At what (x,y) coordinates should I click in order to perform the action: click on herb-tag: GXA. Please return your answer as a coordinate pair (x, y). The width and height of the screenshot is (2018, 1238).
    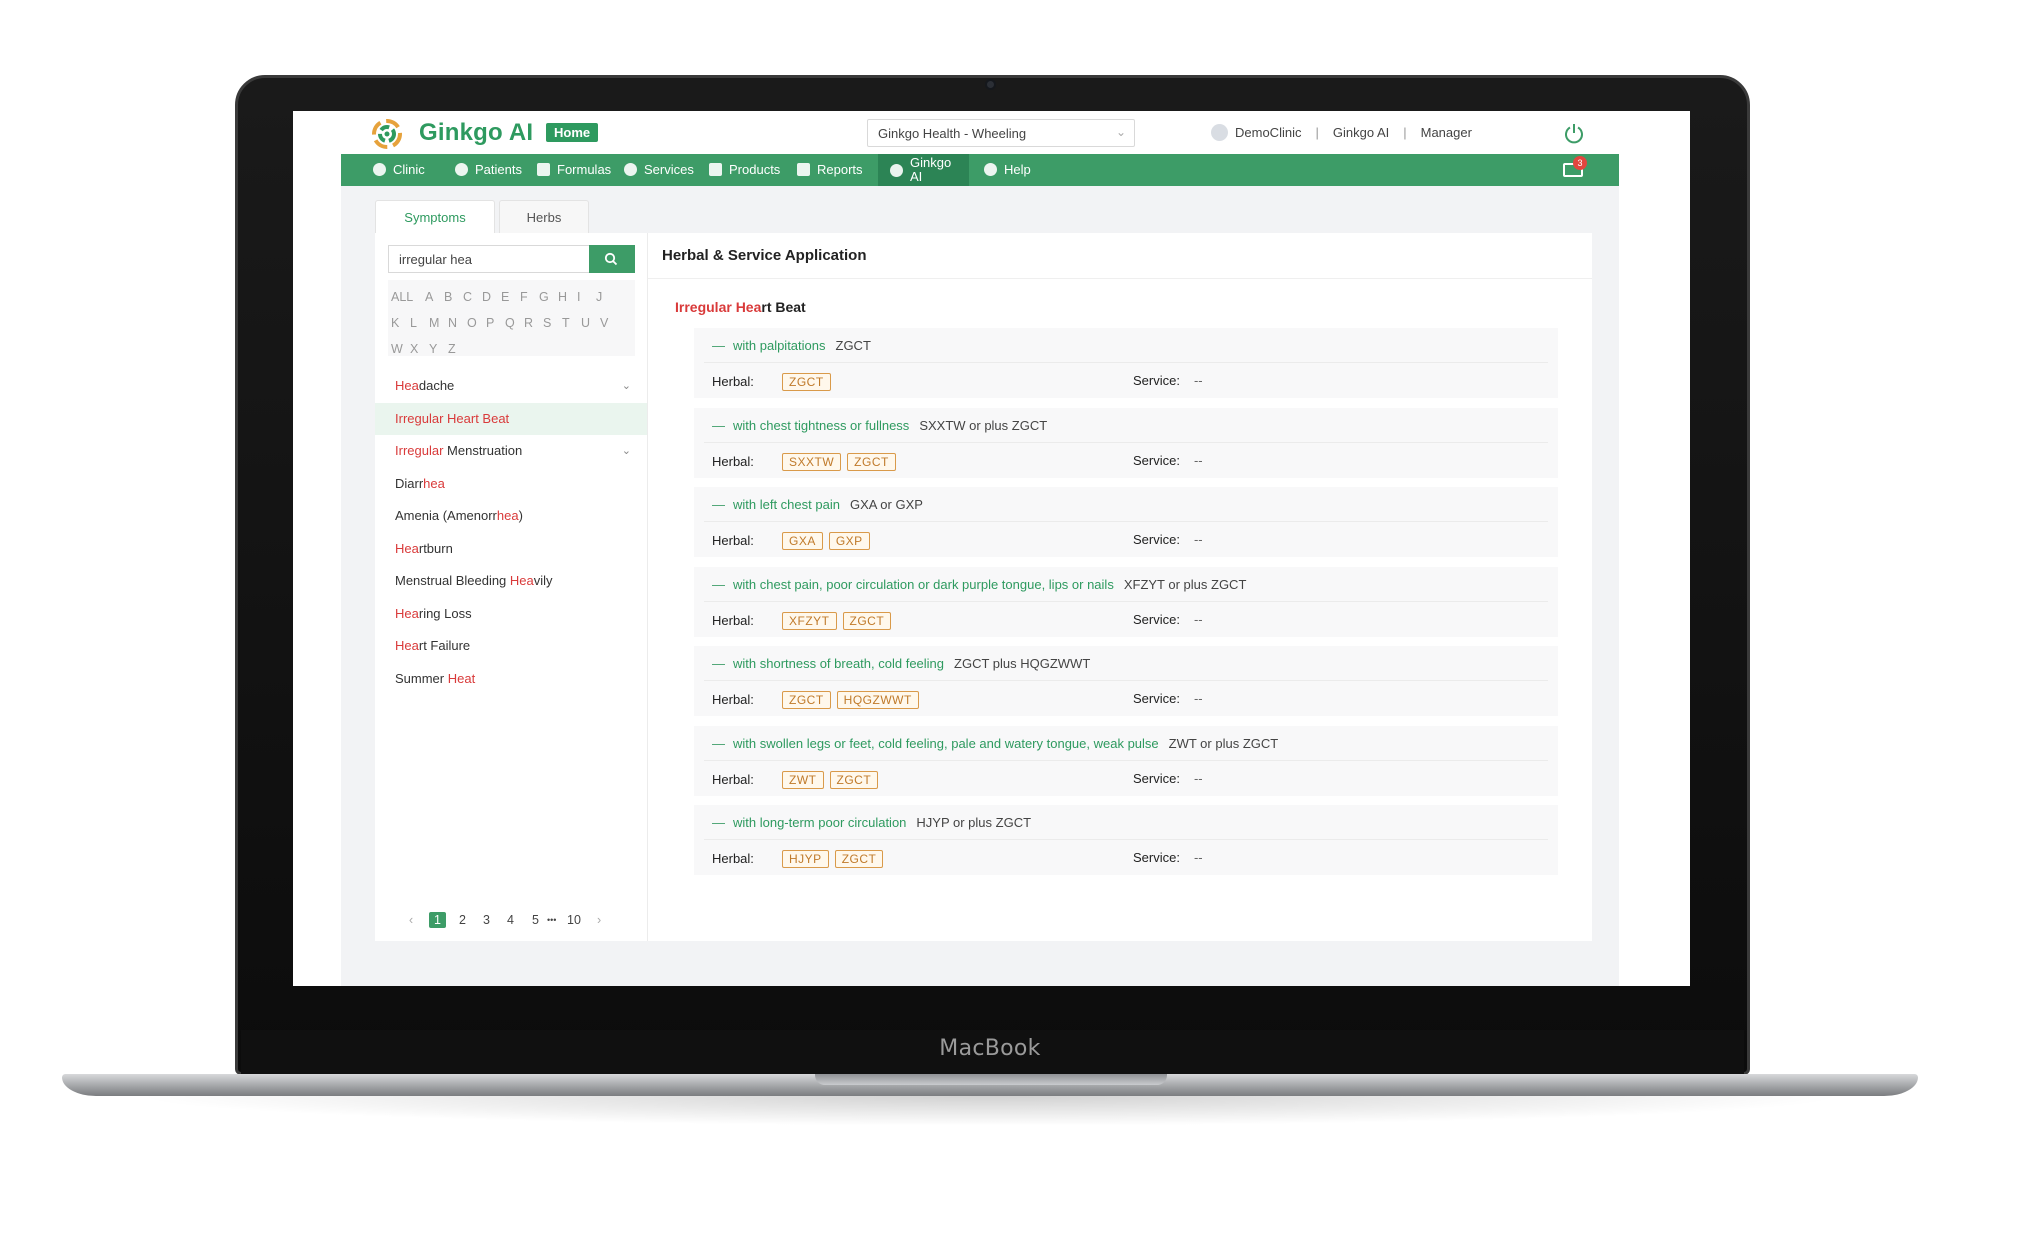
    Looking at the image, I should click on (802, 541).